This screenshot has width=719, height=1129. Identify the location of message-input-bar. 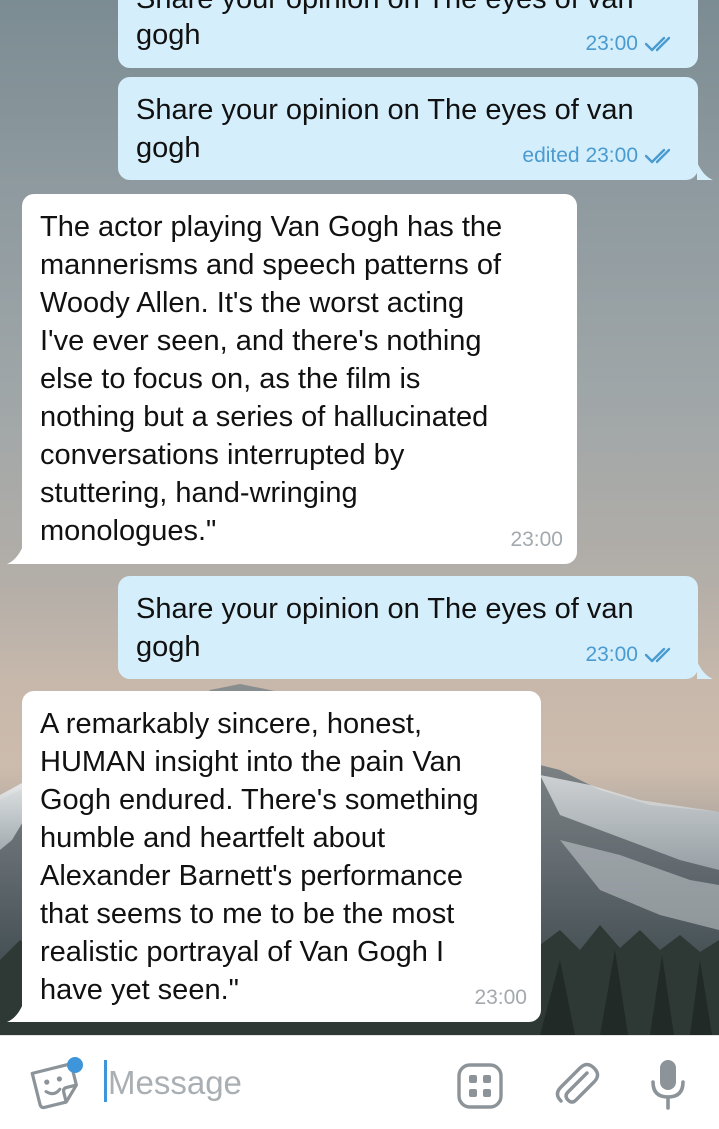
(359, 1082).